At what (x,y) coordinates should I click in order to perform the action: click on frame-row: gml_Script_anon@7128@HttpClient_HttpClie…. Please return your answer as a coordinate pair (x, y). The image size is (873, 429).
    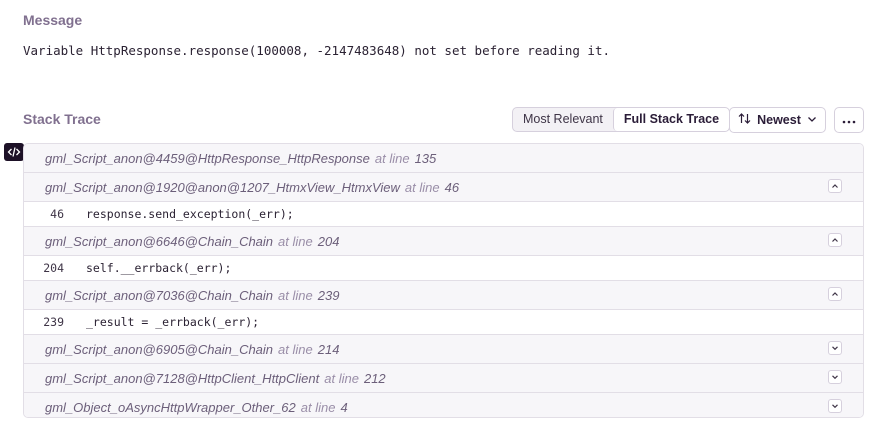
    Looking at the image, I should click on (443, 378).